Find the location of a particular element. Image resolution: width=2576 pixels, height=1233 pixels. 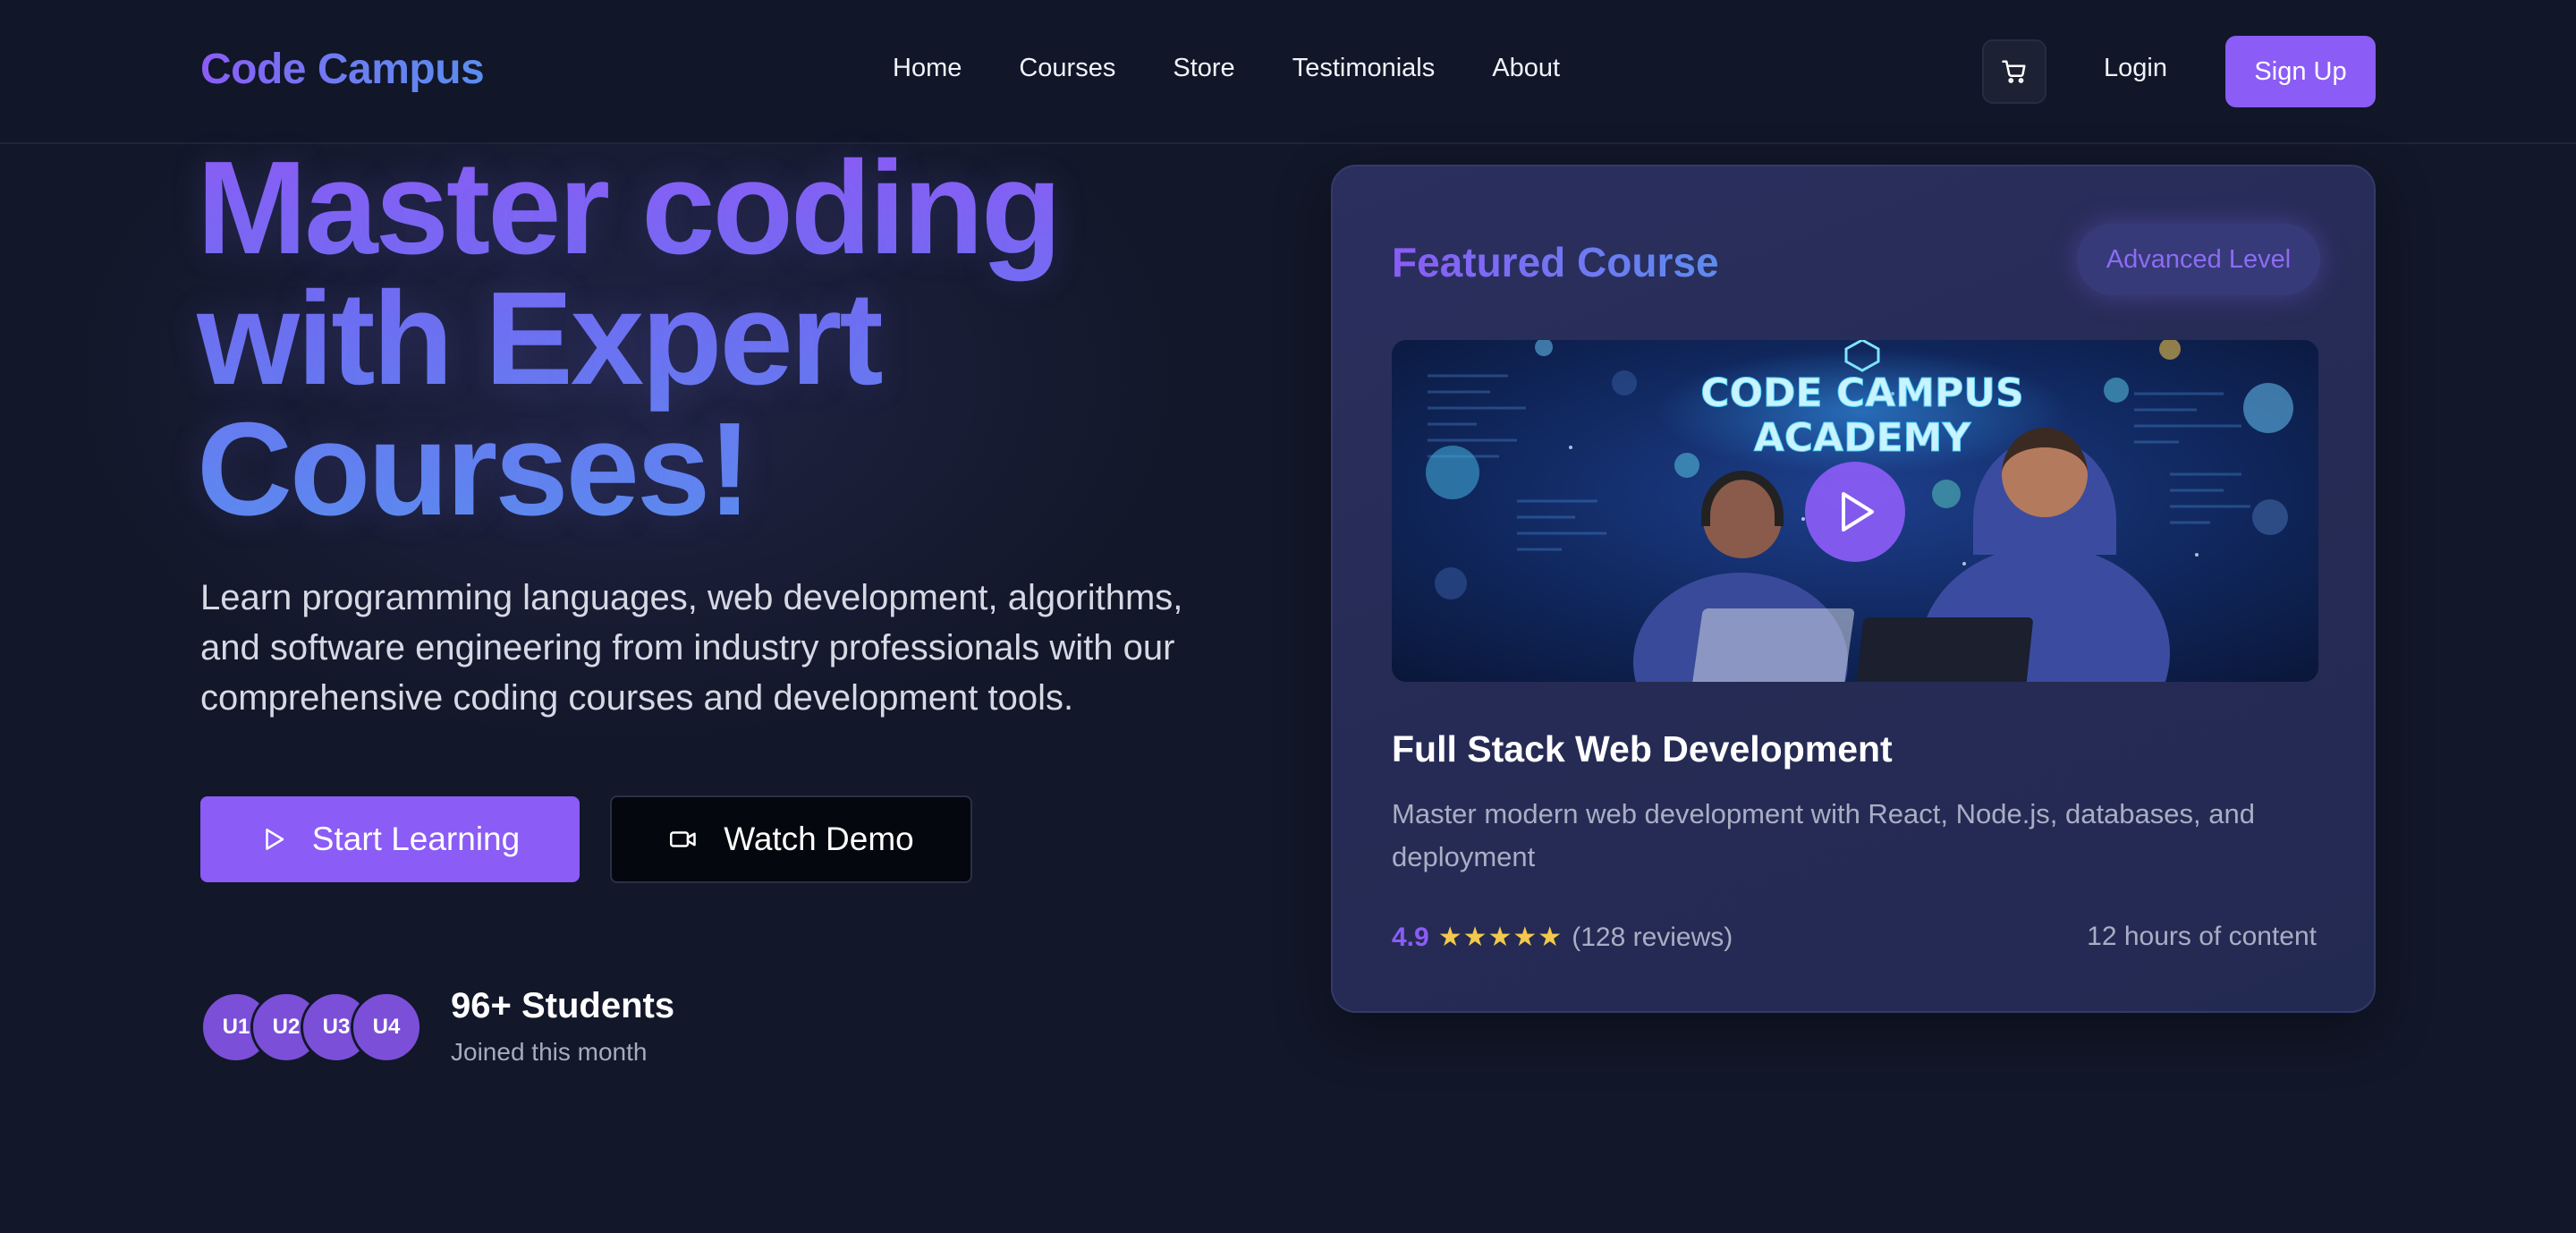

students-count: 96+ Students is located at coordinates (563, 1005).